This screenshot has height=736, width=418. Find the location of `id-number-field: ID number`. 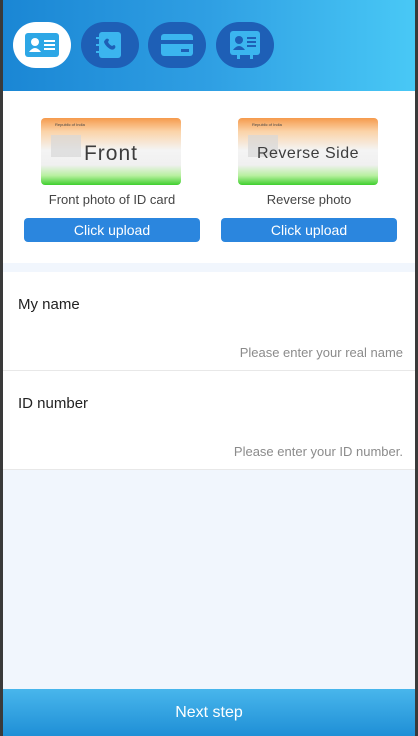

id-number-field: ID number is located at coordinates (209, 420).